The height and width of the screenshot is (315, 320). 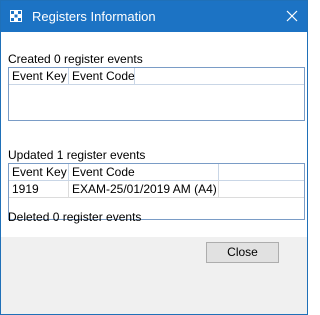 I want to click on created-label: Created 0 register events, so click(x=75, y=59).